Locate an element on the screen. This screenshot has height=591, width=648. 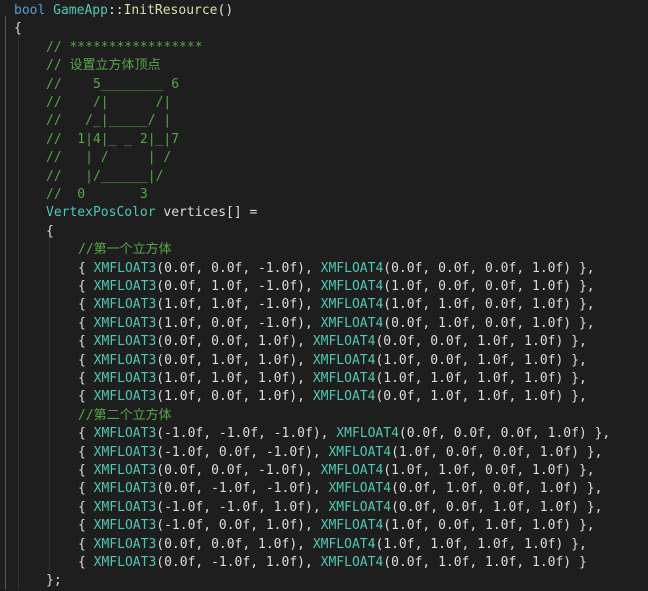
code-token: (0.0f, 1.0f, 1.0f, 1.0f) }, is located at coordinates (481, 397).